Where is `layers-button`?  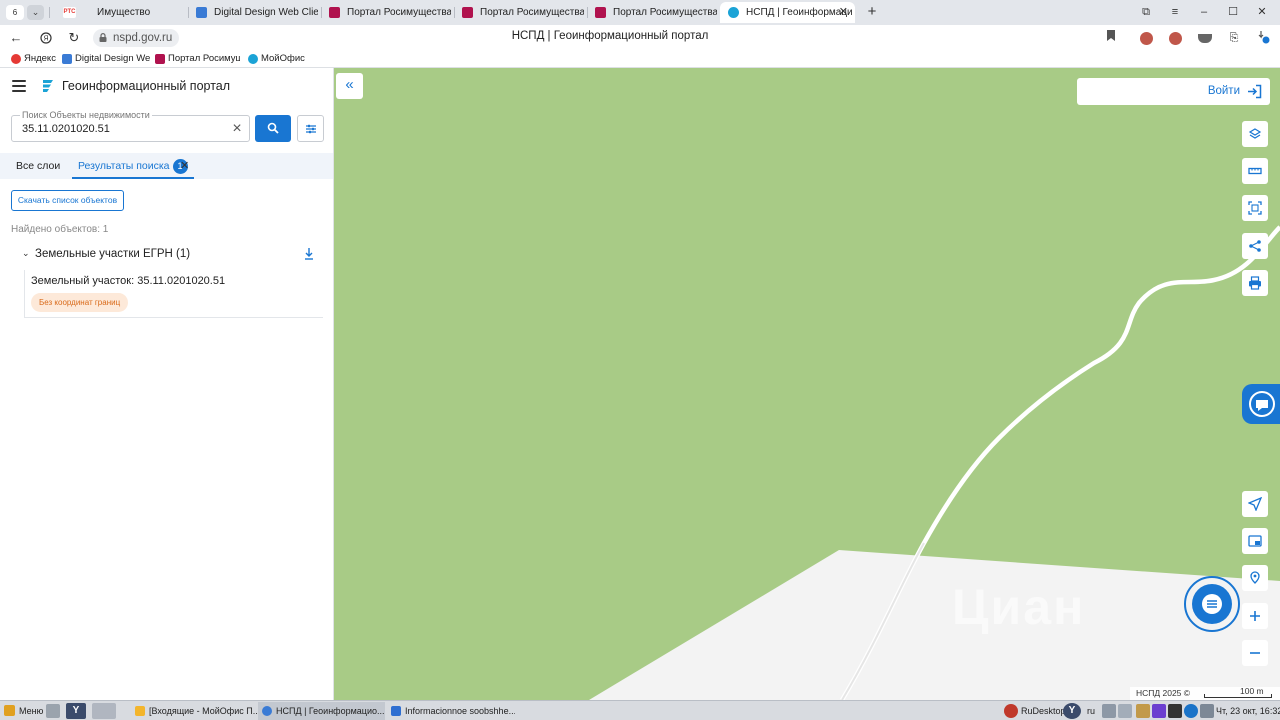 layers-button is located at coordinates (1255, 134).